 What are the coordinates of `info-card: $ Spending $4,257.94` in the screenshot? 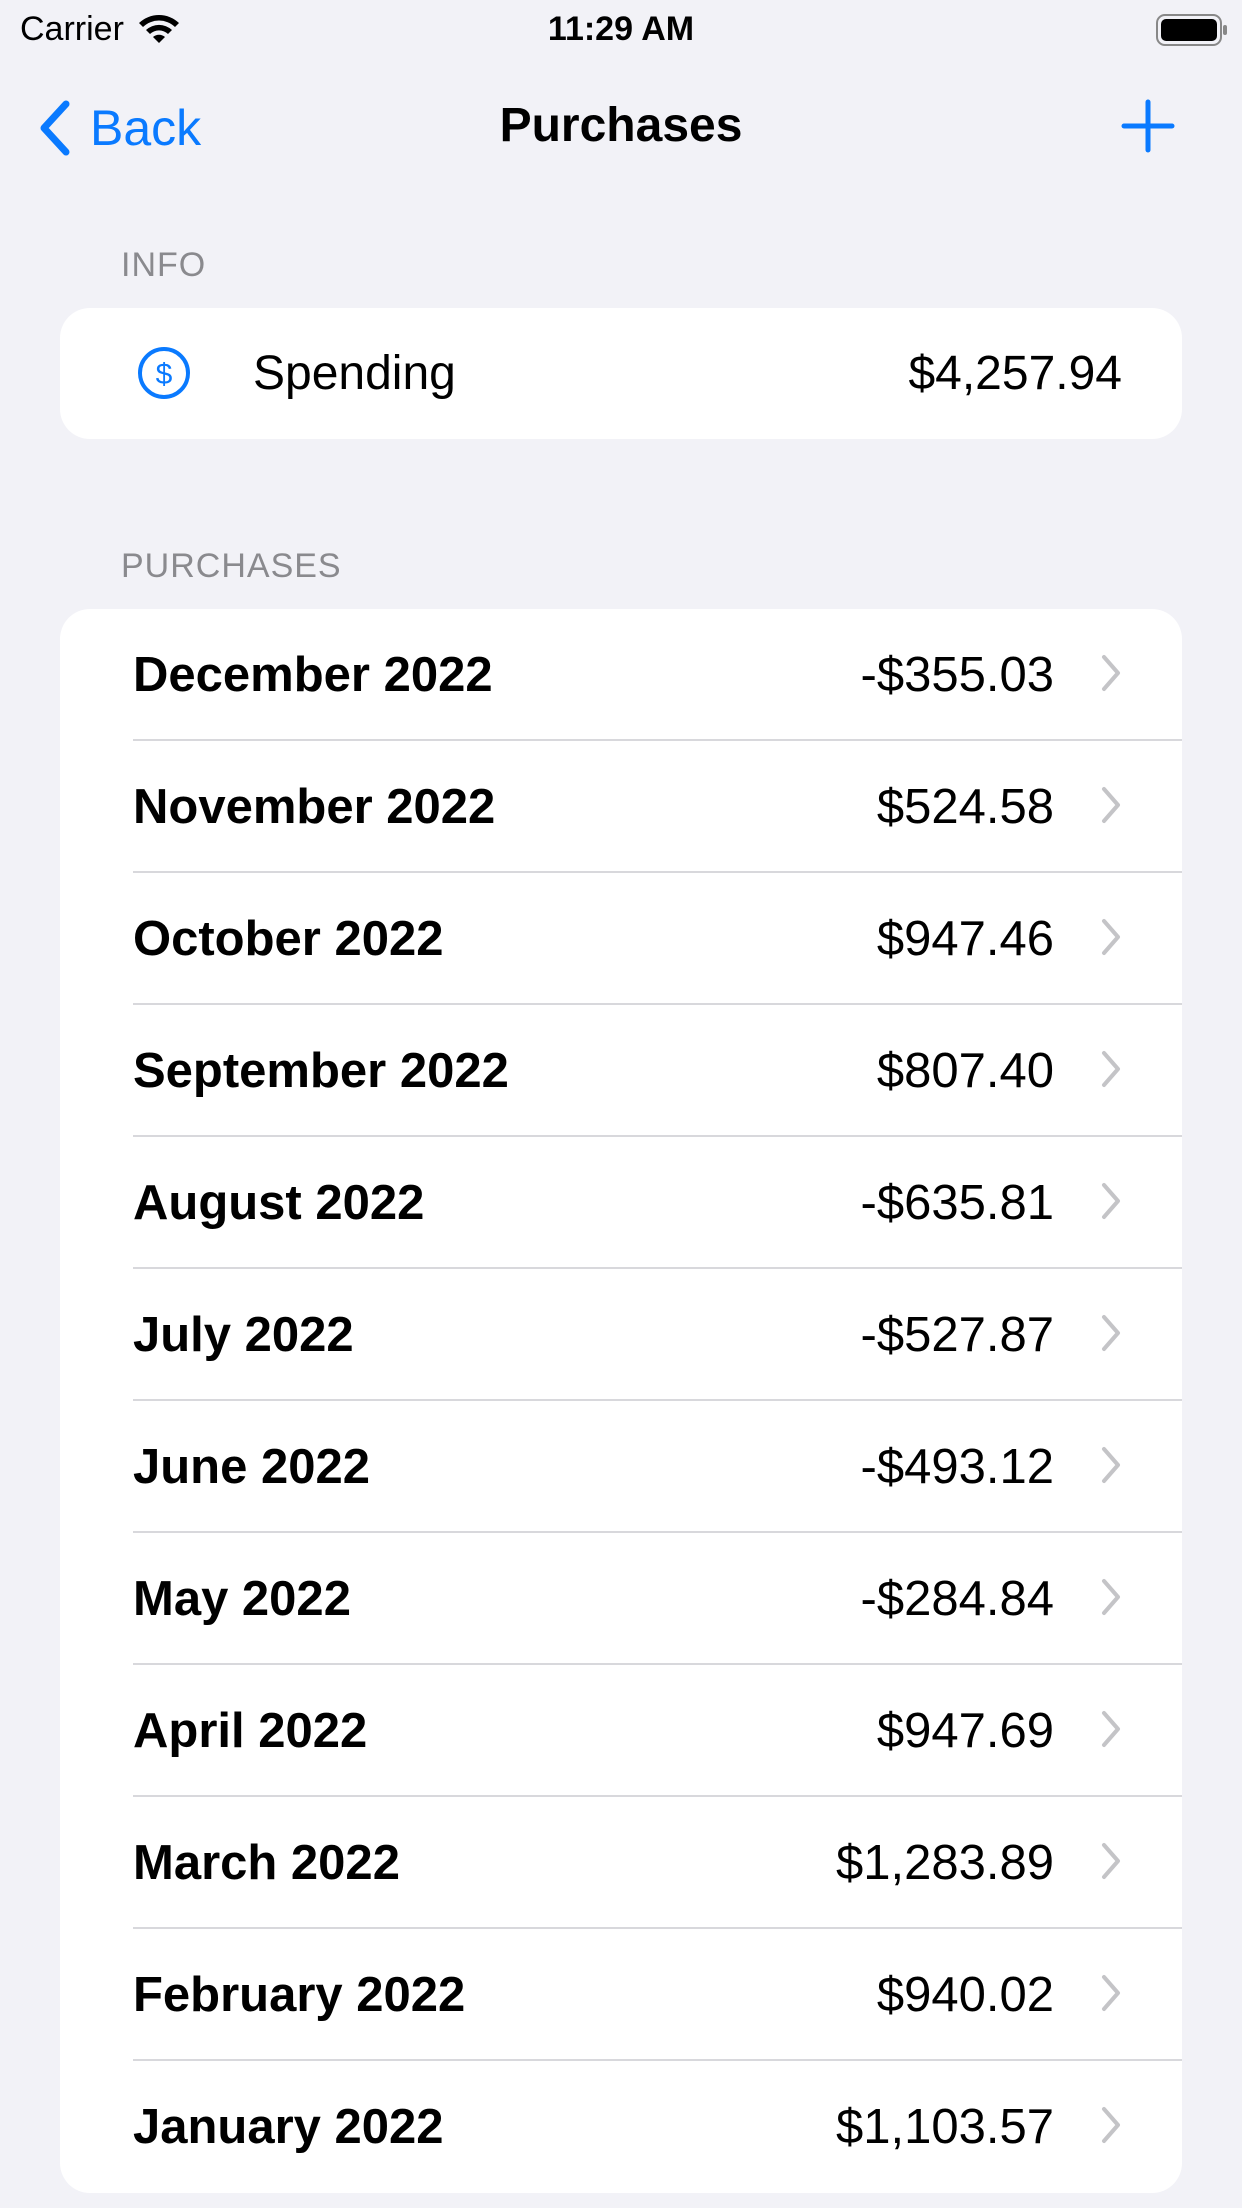 It's located at (621, 373).